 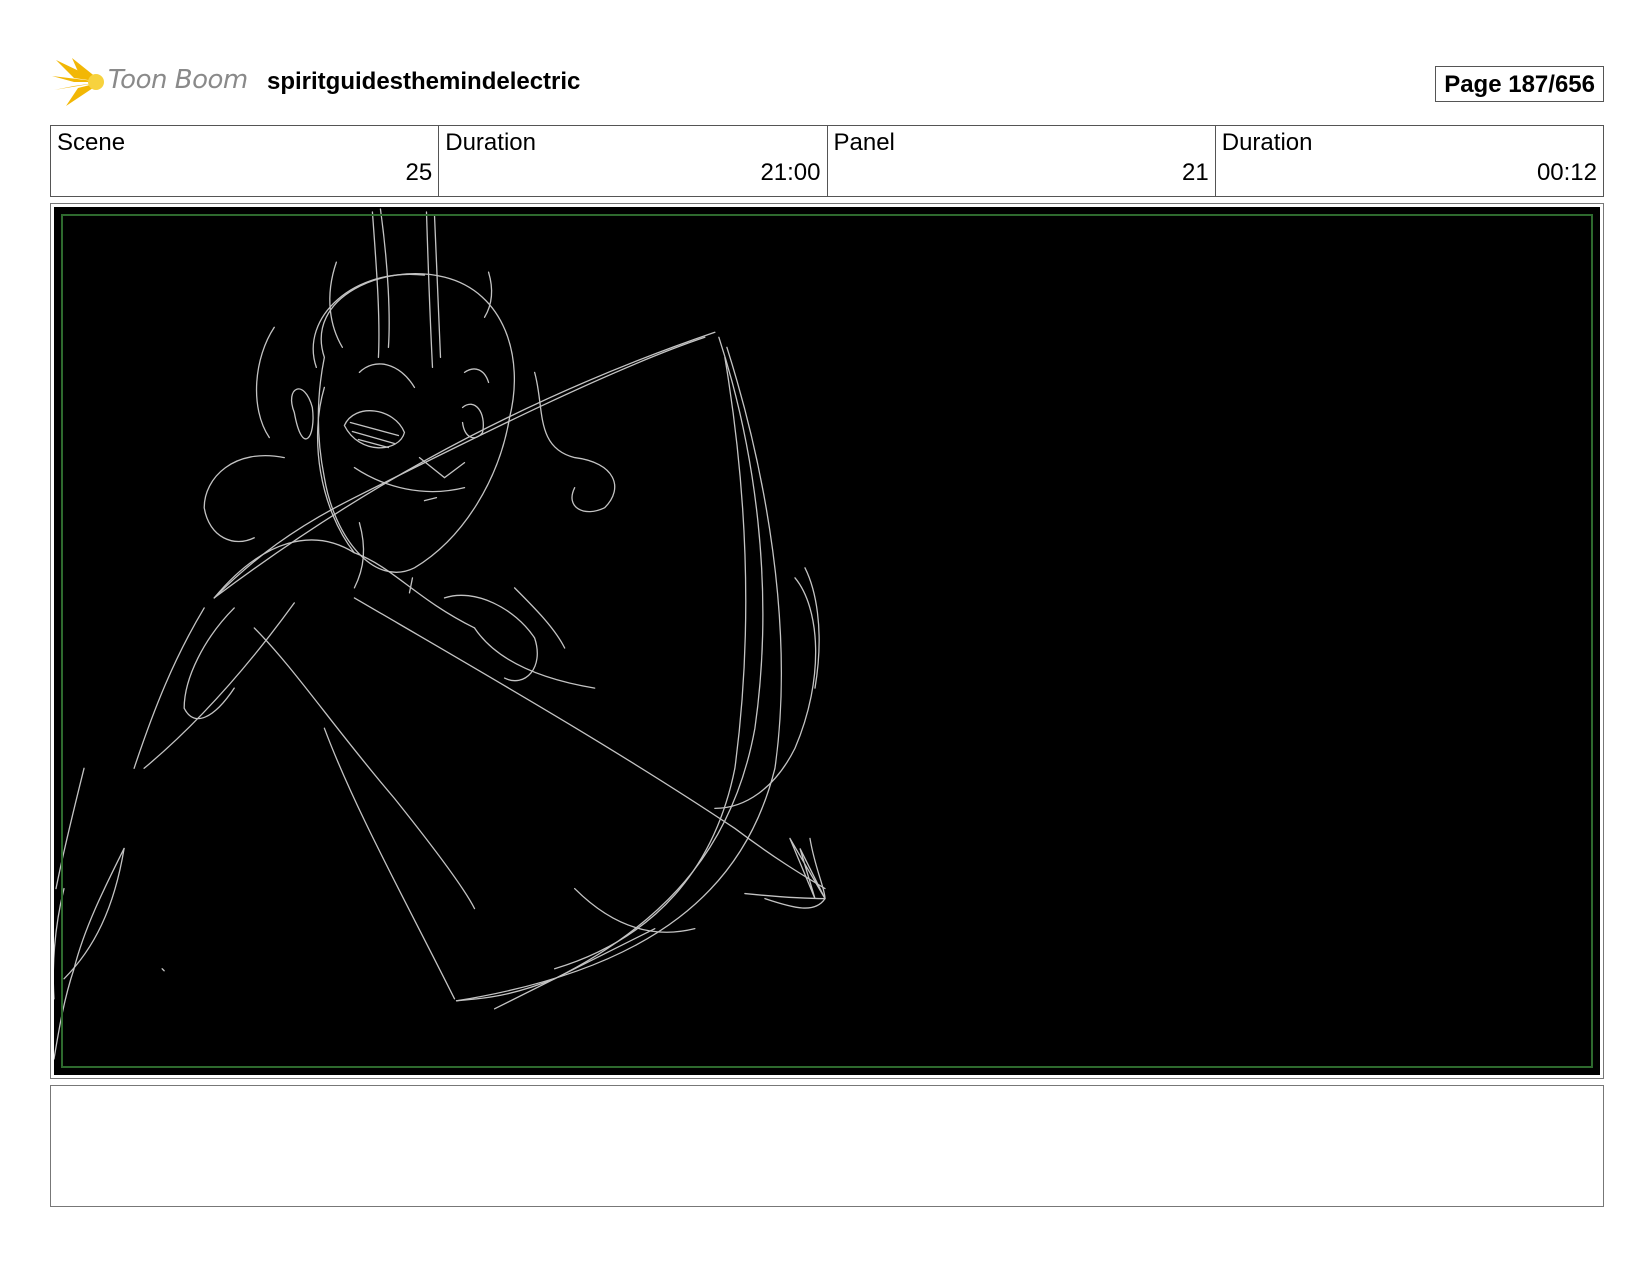 What do you see at coordinates (1409, 161) in the screenshot?
I see `panel-duration-cell: Duration 00:12` at bounding box center [1409, 161].